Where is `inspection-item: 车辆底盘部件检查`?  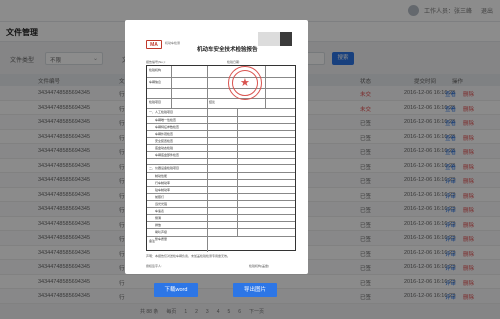 inspection-item: 车辆底盘部件检查 is located at coordinates (167, 155).